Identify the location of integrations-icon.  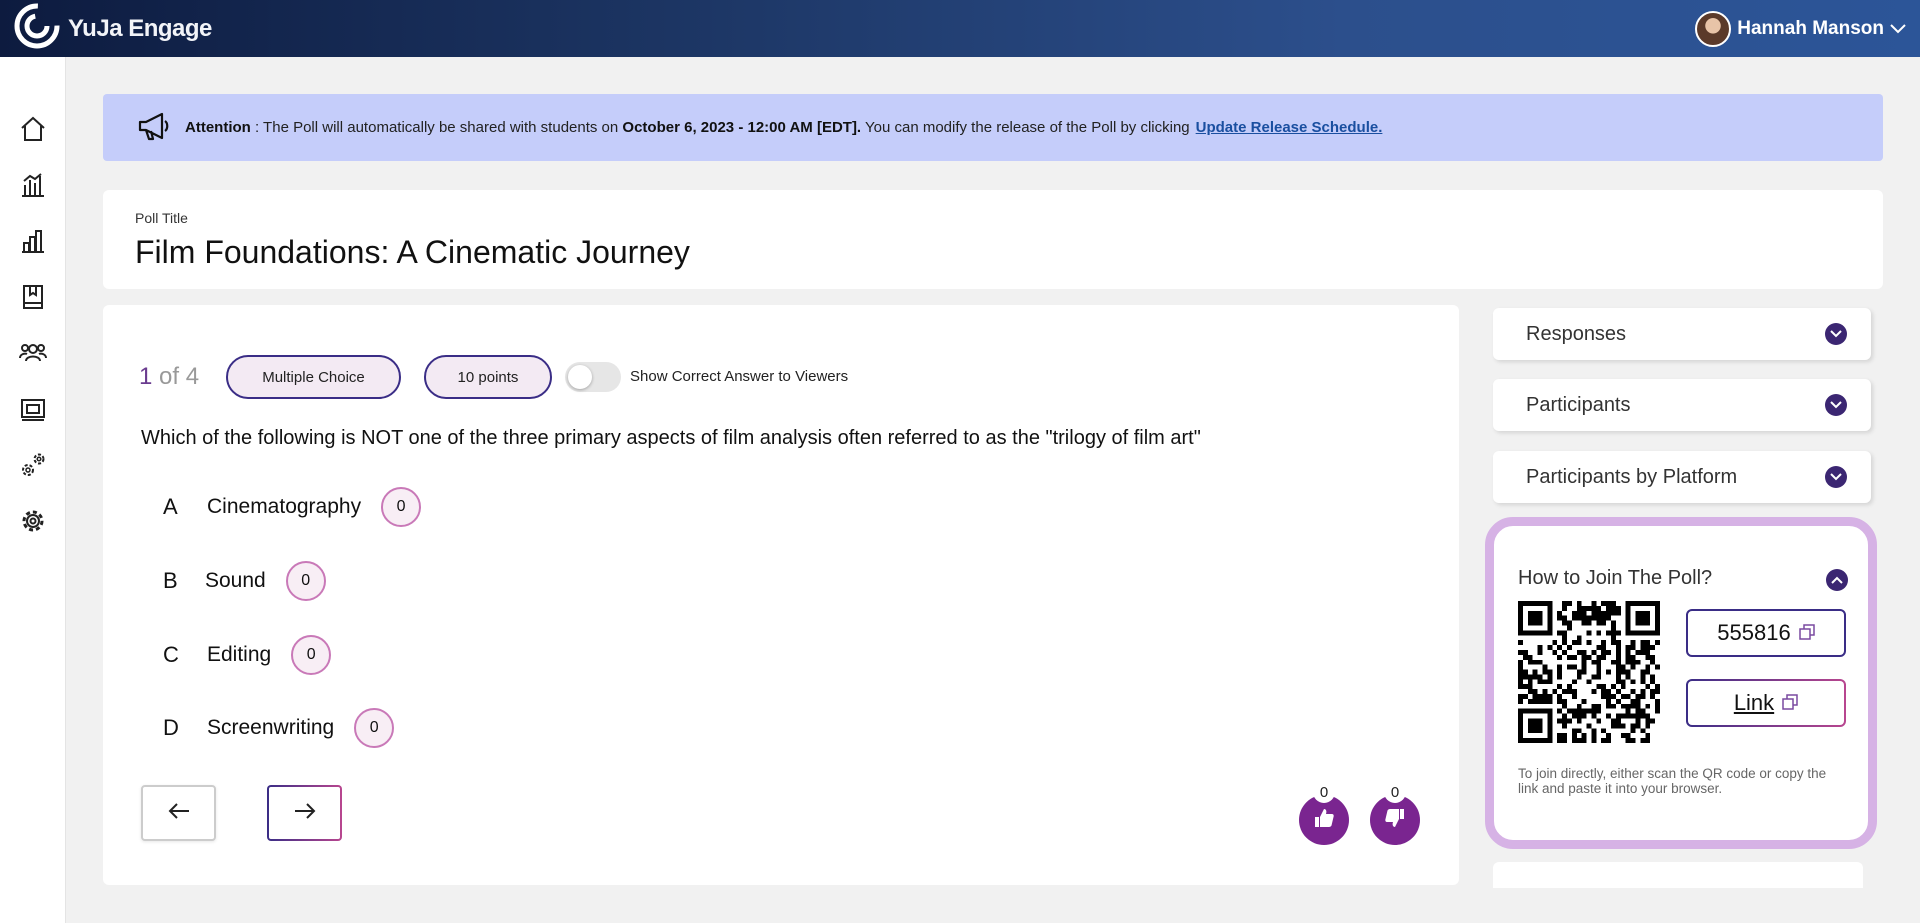
(33, 465).